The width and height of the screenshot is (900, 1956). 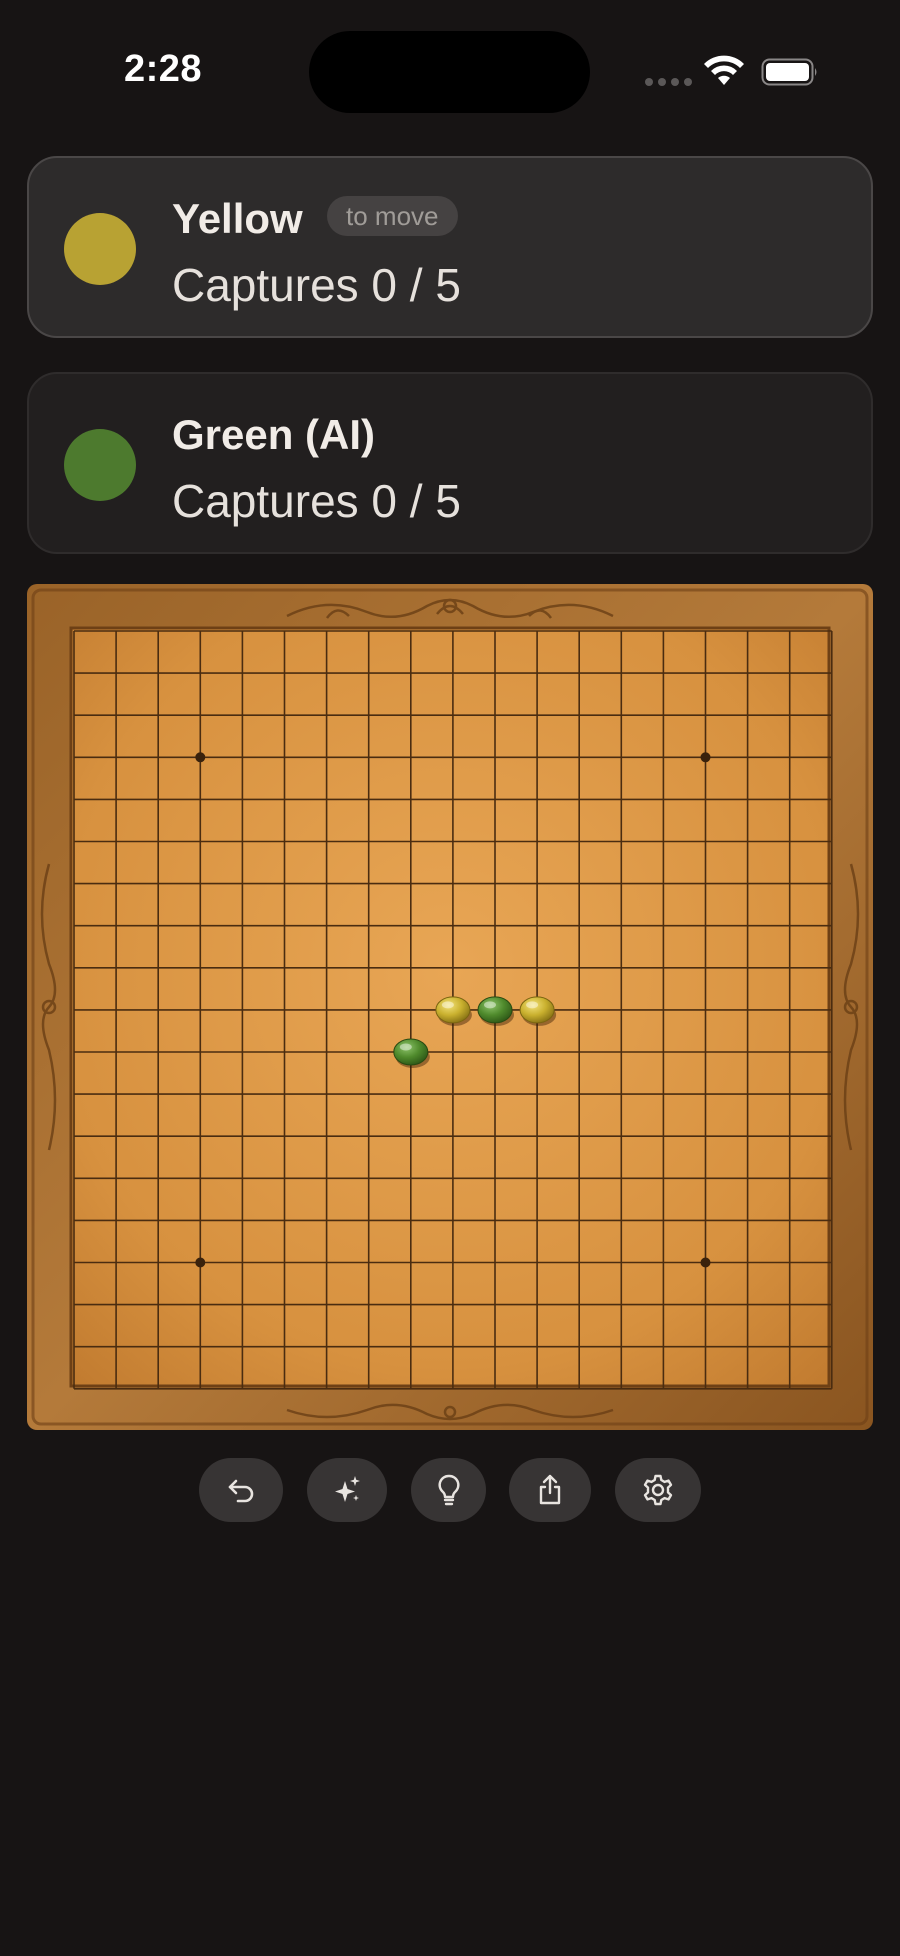 I want to click on ai-move-button, so click(x=347, y=1490).